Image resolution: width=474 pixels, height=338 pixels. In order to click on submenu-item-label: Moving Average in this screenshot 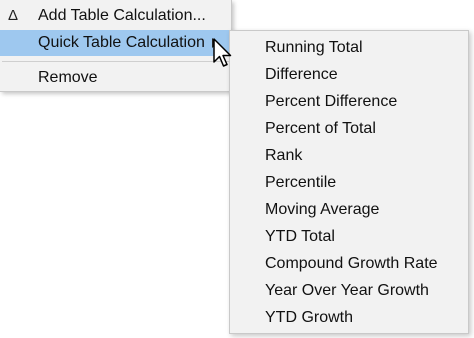, I will do `click(322, 209)`.